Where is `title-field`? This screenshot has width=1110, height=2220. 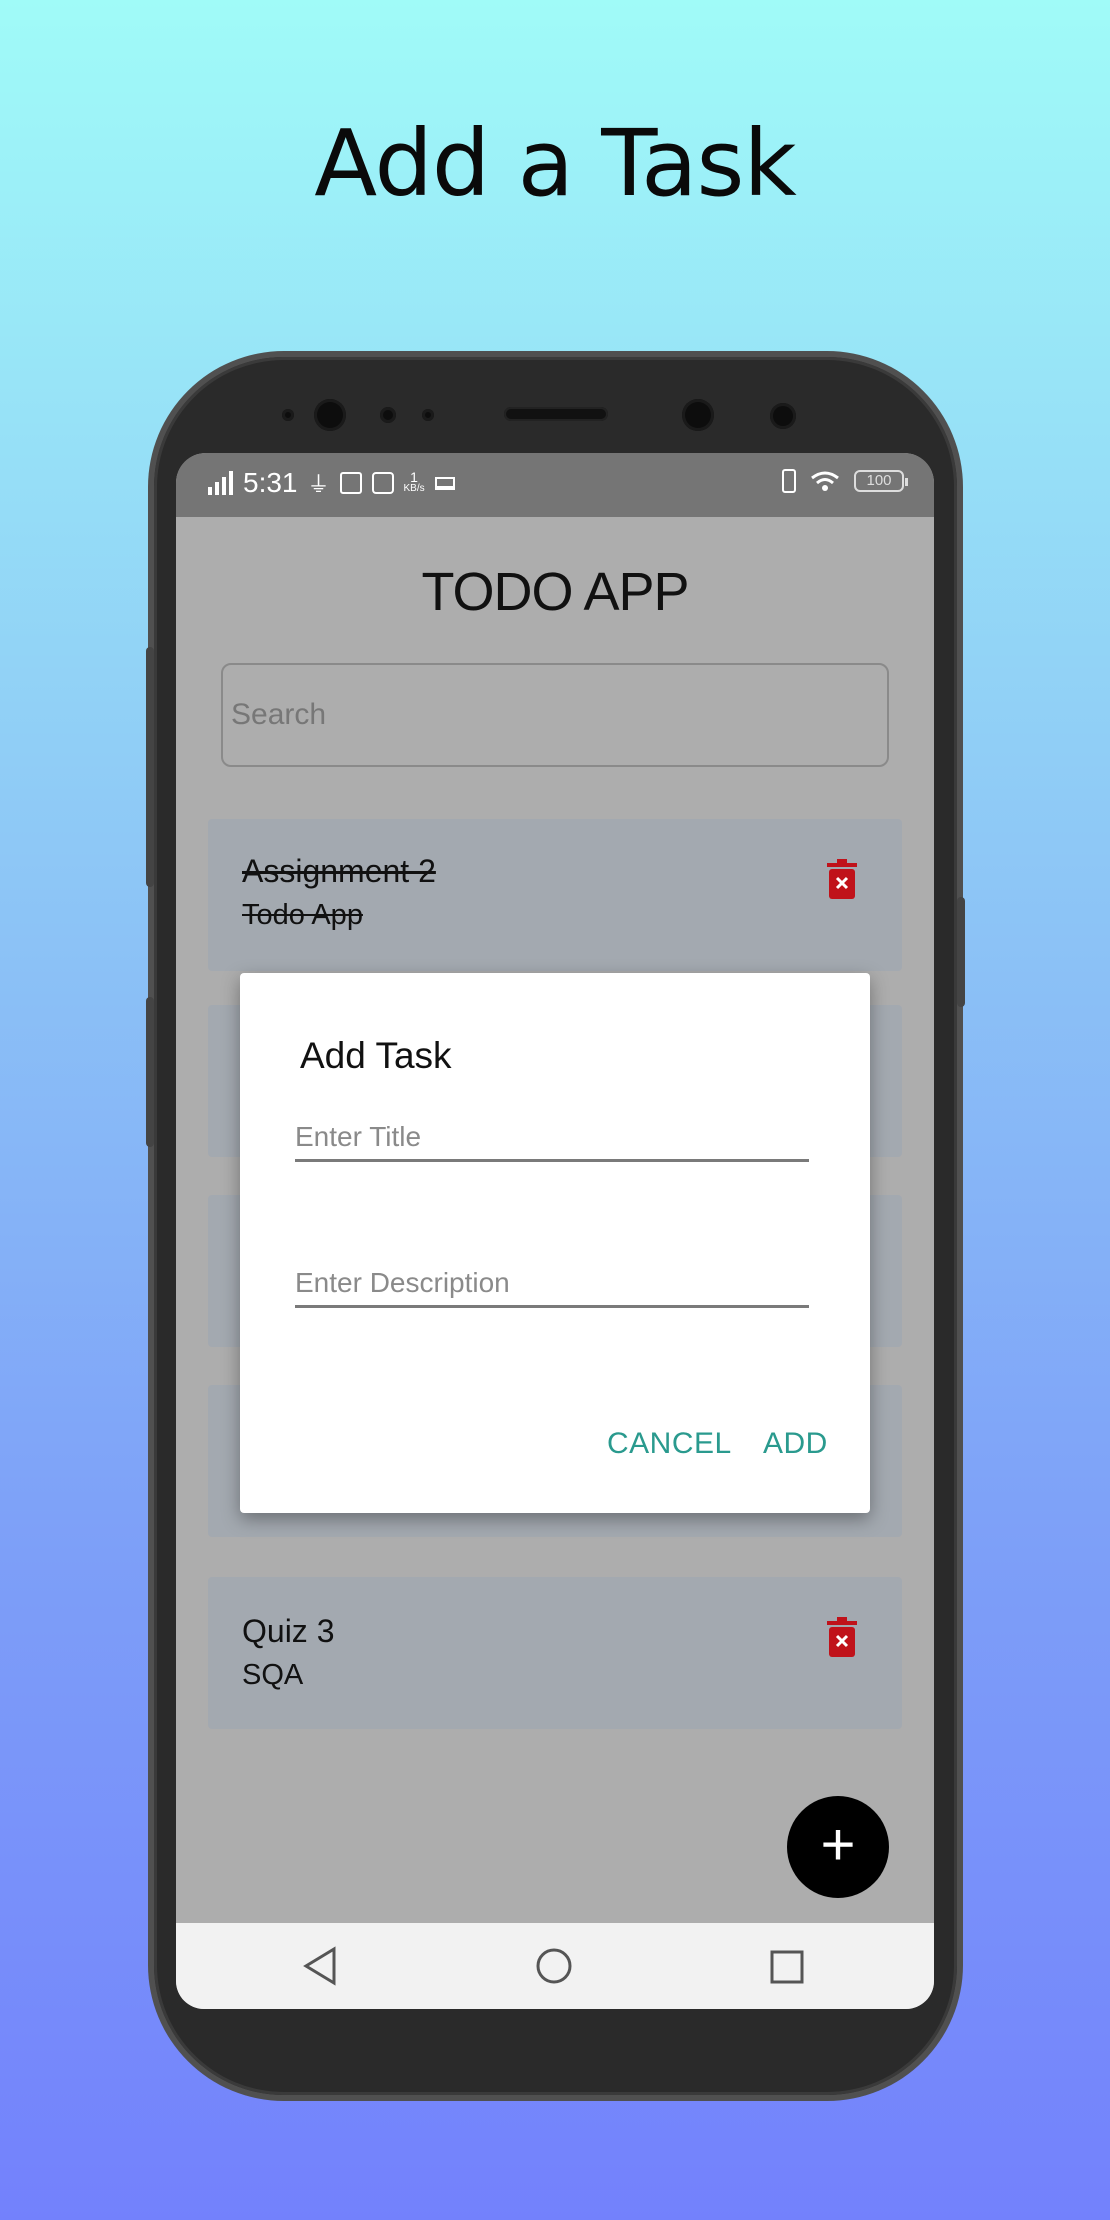 title-field is located at coordinates (552, 1141).